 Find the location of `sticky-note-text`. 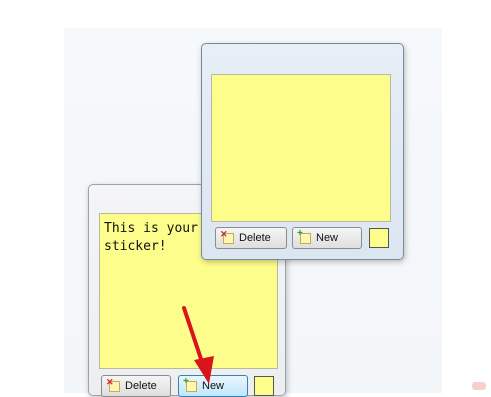

sticky-note-text is located at coordinates (301, 81).